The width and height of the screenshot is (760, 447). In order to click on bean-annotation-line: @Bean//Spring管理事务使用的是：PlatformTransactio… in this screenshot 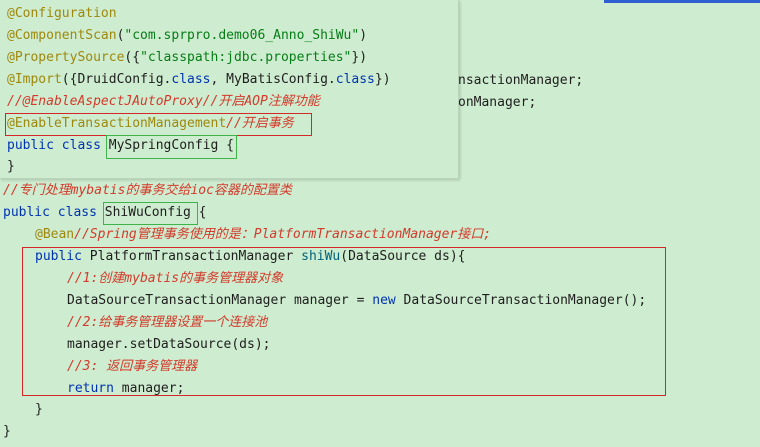, I will do `click(263, 234)`.